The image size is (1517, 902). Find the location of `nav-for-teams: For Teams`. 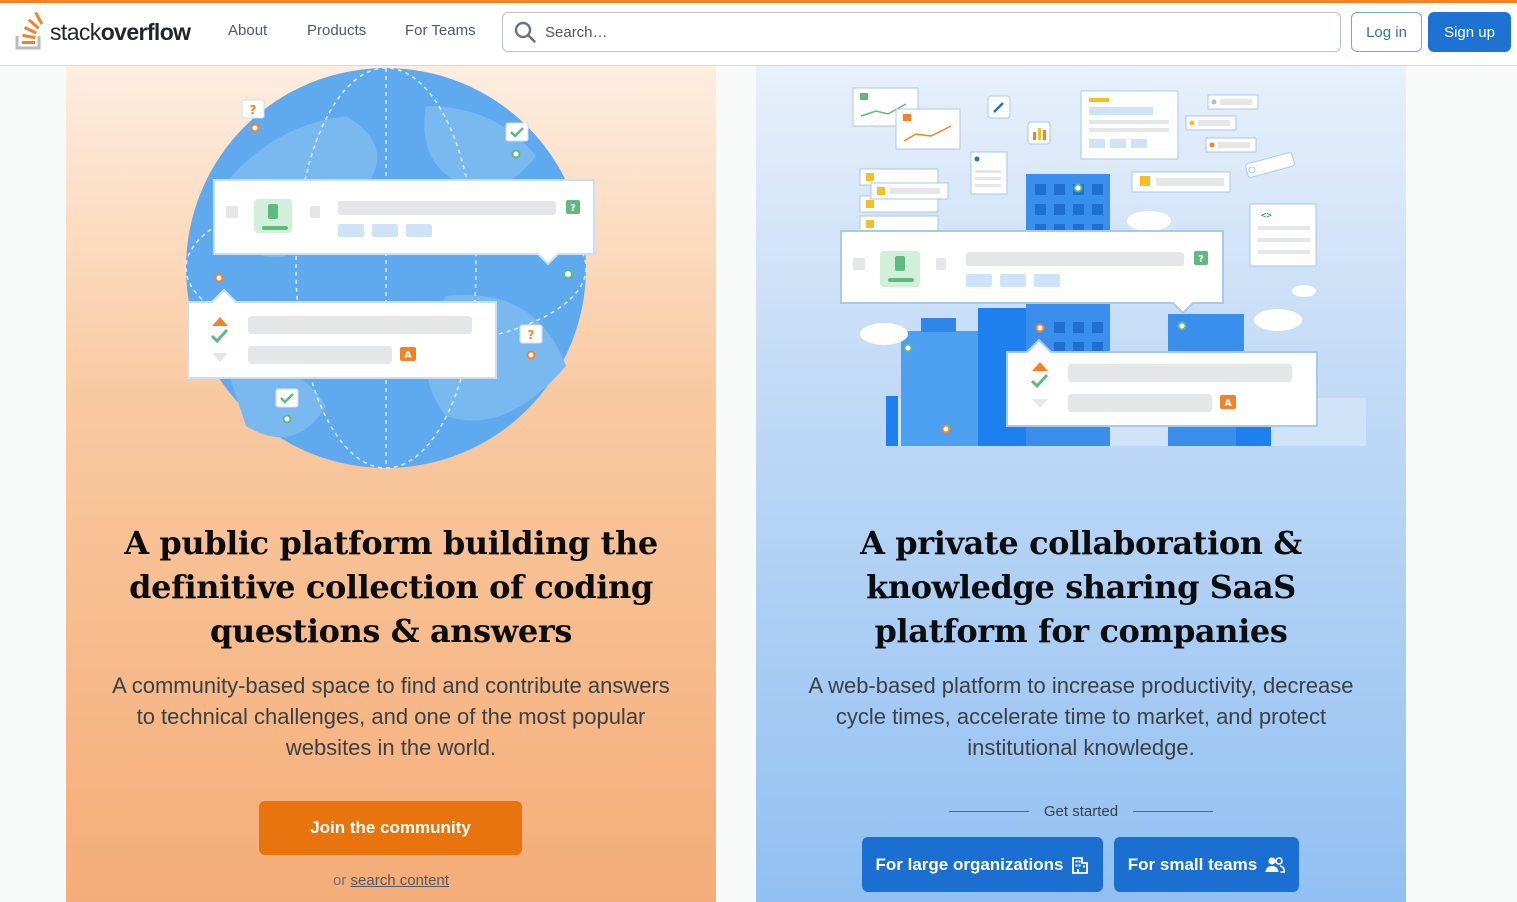

nav-for-teams: For Teams is located at coordinates (440, 30).